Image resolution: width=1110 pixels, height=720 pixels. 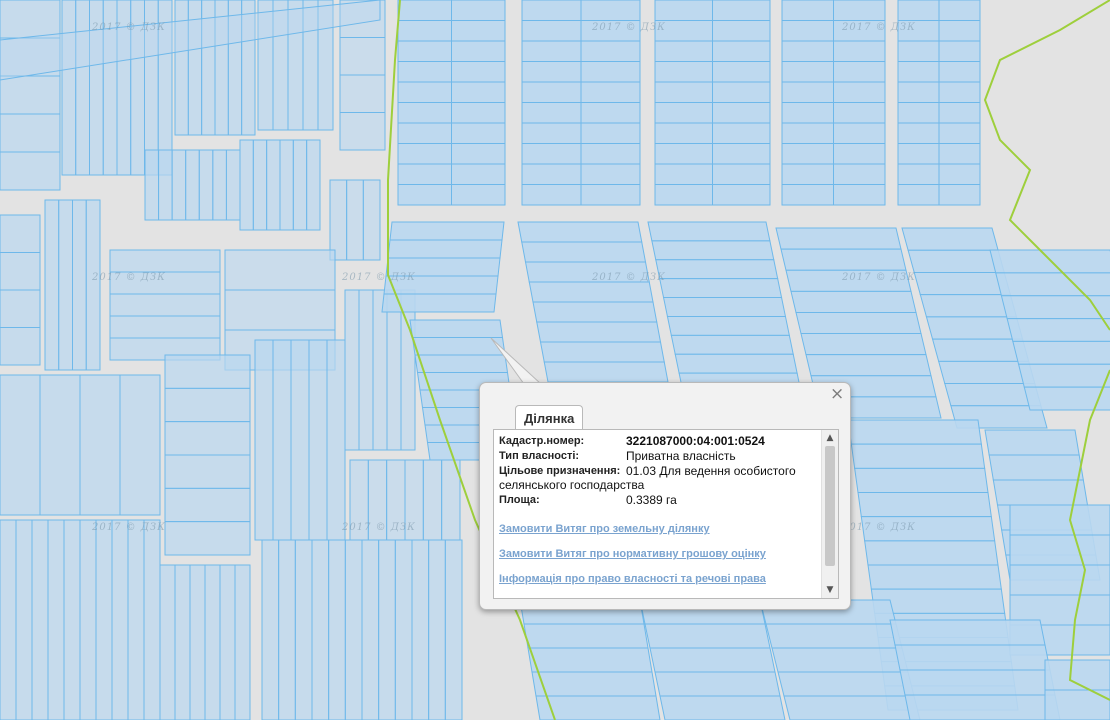 What do you see at coordinates (549, 417) in the screenshot?
I see `tab-parcel: Ділянка` at bounding box center [549, 417].